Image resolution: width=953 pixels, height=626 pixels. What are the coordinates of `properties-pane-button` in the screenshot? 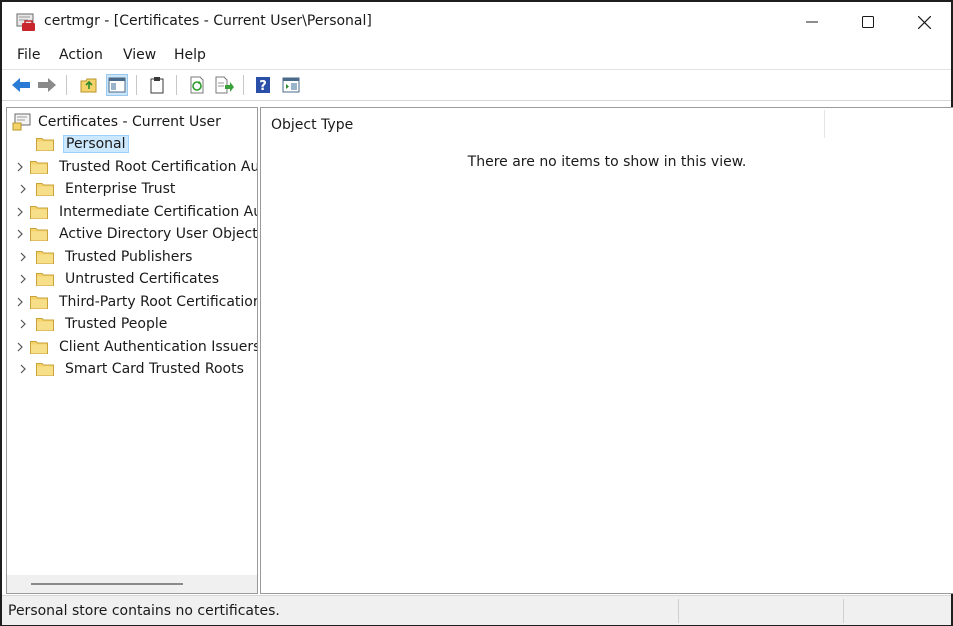 It's located at (291, 85).